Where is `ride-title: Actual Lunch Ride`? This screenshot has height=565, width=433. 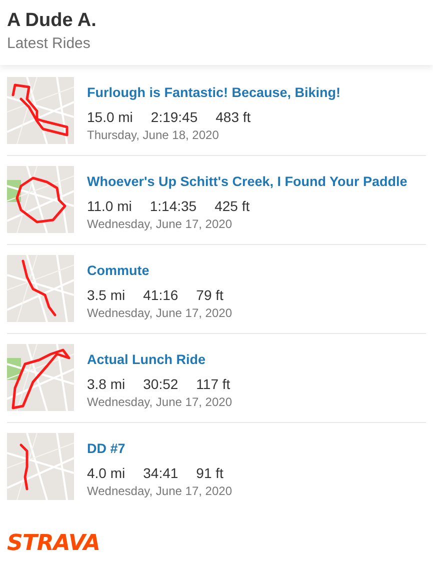
ride-title: Actual Lunch Ride is located at coordinates (159, 360).